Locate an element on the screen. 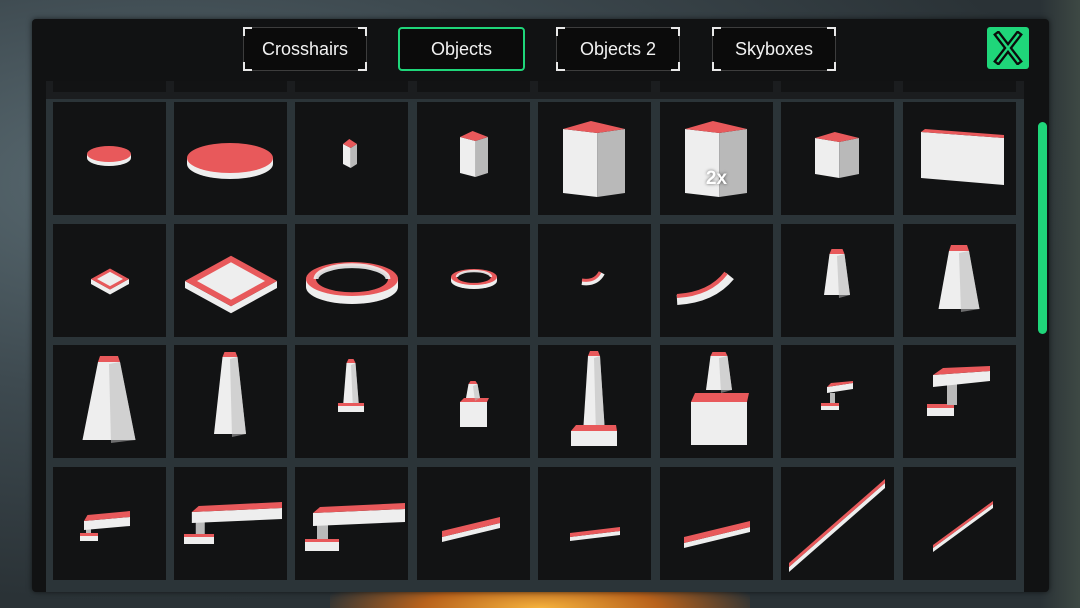 The height and width of the screenshot is (608, 1080). object-slot-tall-tower-on-base is located at coordinates (594, 401).